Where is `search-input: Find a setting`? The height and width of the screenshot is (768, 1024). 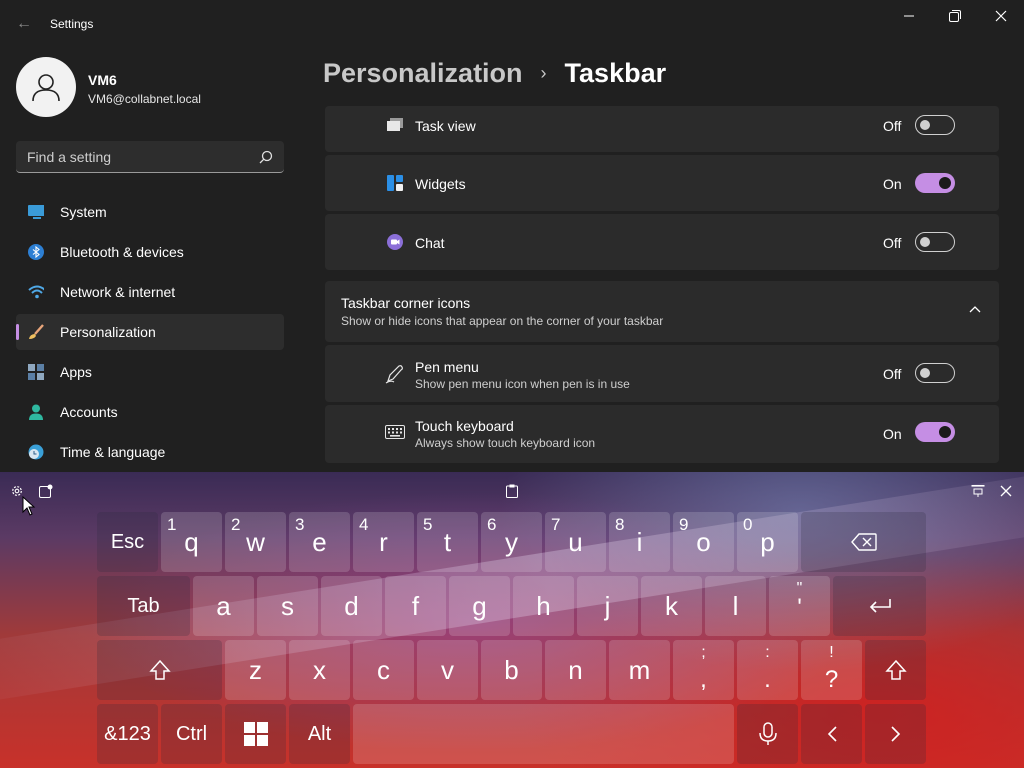
search-input: Find a setting is located at coordinates (150, 157).